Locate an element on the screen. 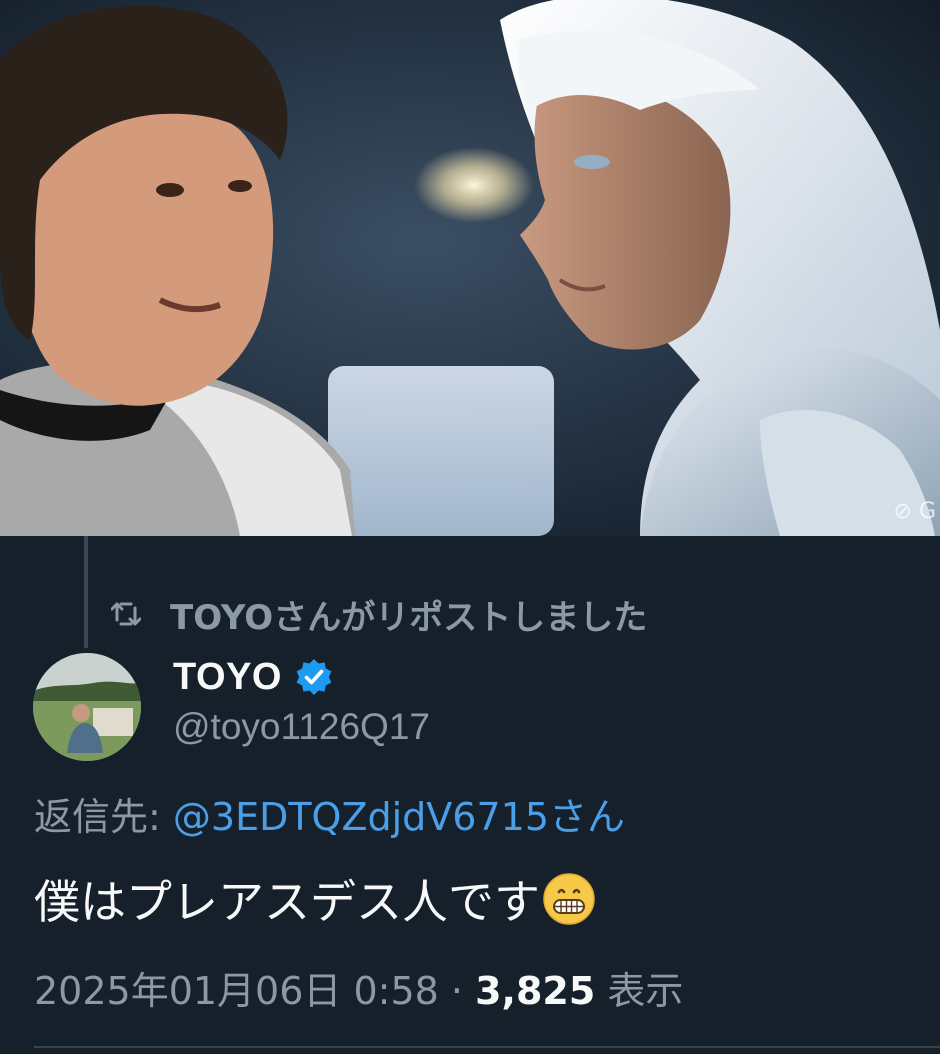  verified-badge-icon is located at coordinates (314, 677).